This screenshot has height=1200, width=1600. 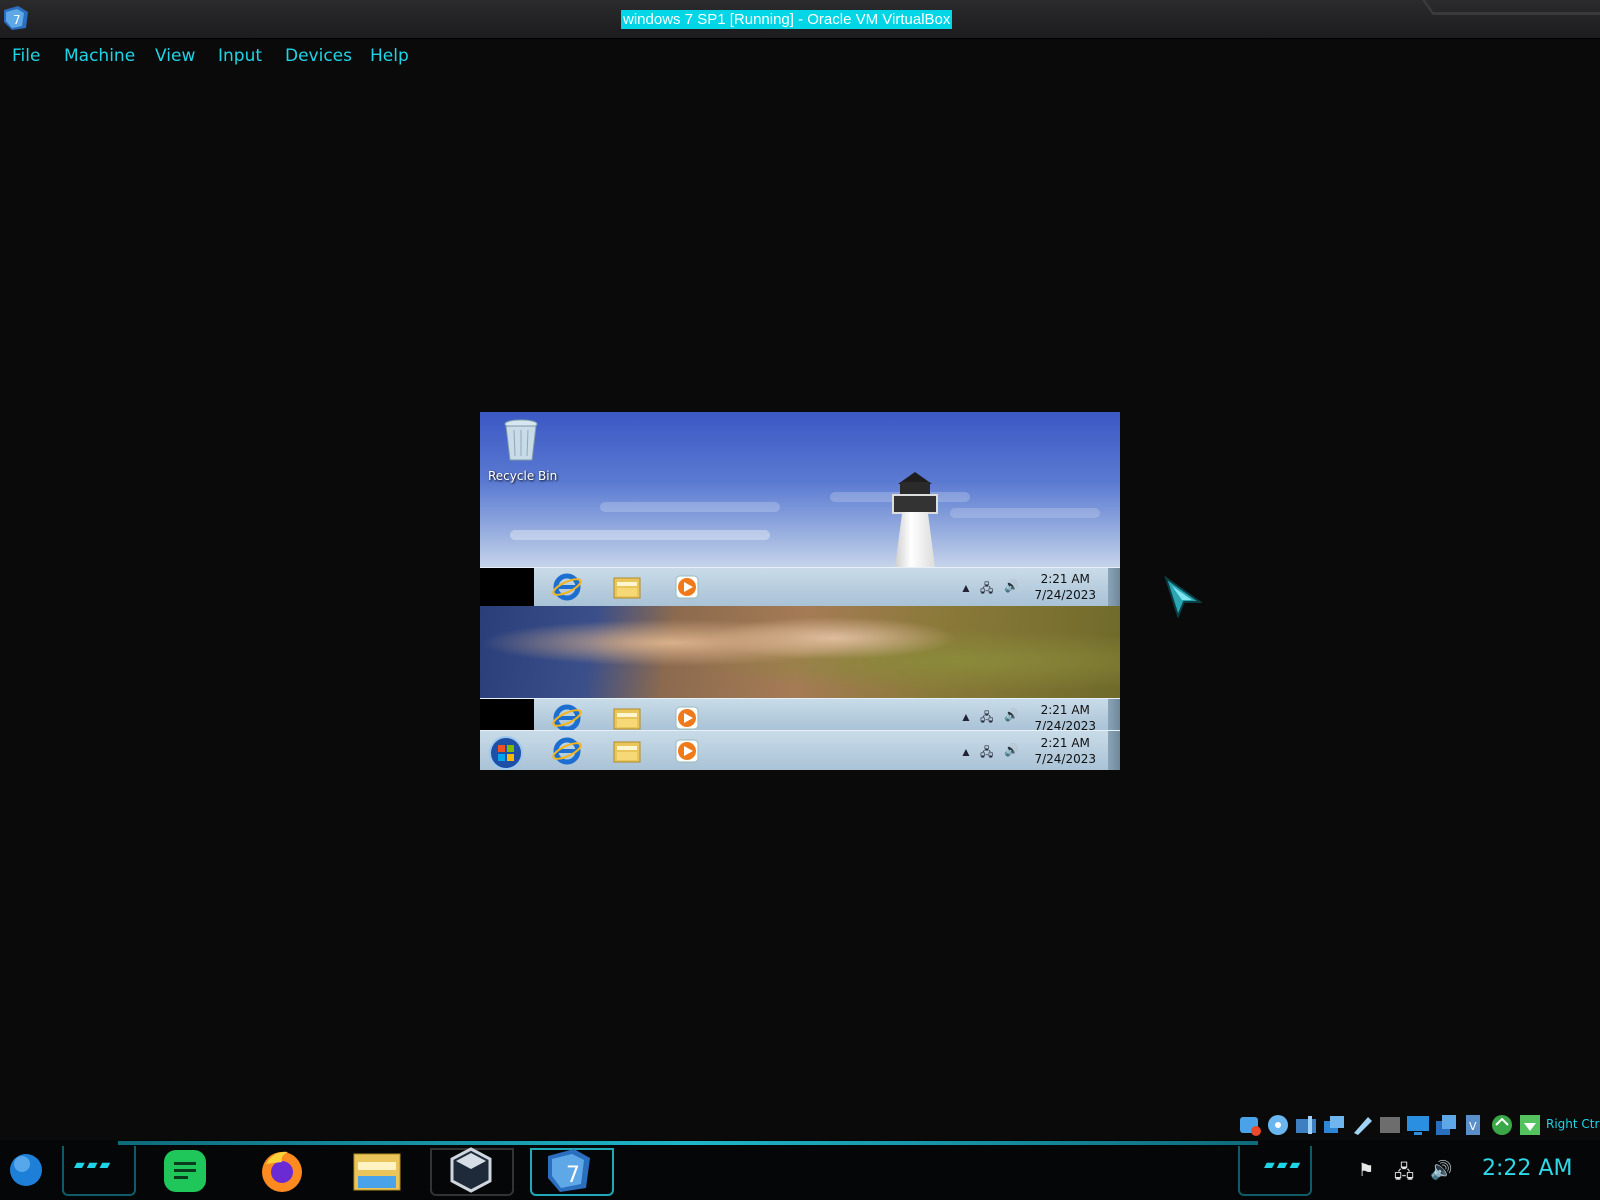 I want to click on lighthouse-gallery, so click(x=915, y=504).